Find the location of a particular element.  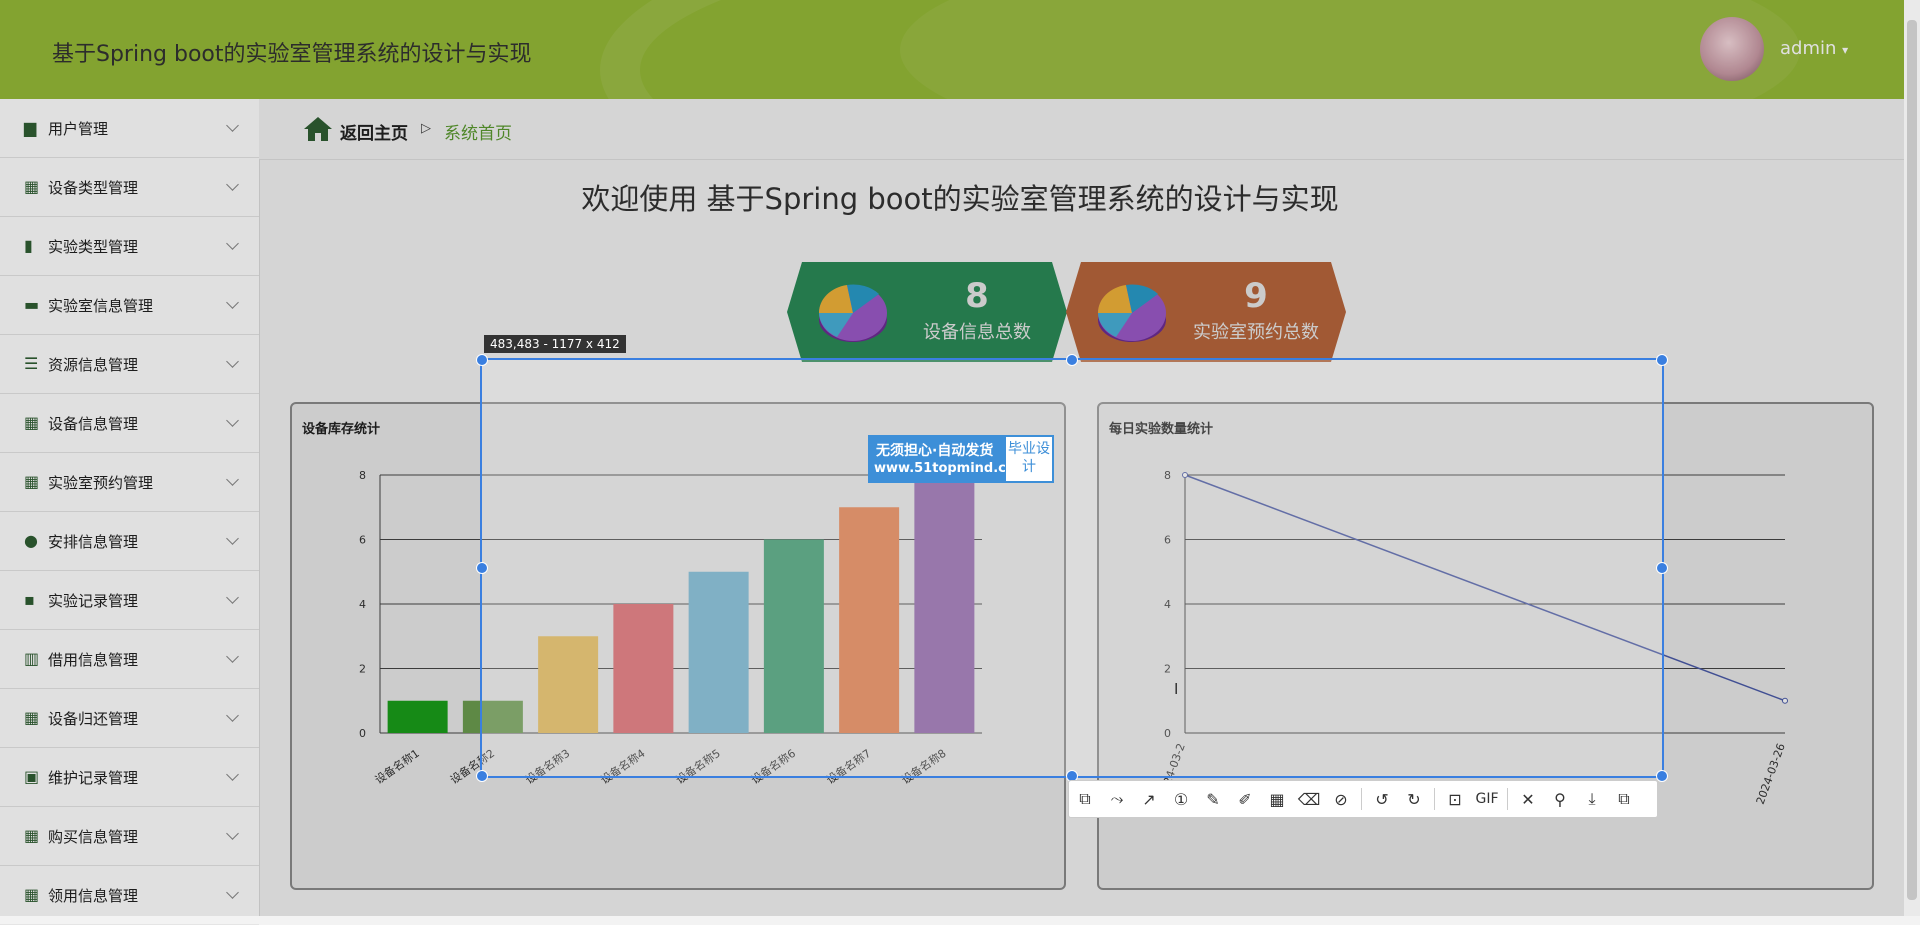

sidebar-item: ● 安排信息管理 is located at coordinates (129, 541).